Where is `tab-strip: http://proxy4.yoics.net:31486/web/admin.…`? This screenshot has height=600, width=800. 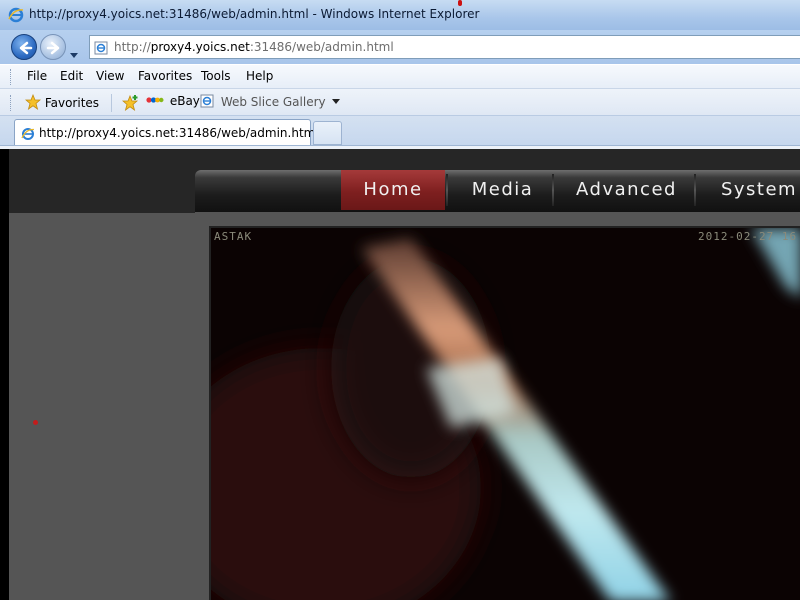 tab-strip: http://proxy4.yoics.net:31486/web/admin.… is located at coordinates (400, 130).